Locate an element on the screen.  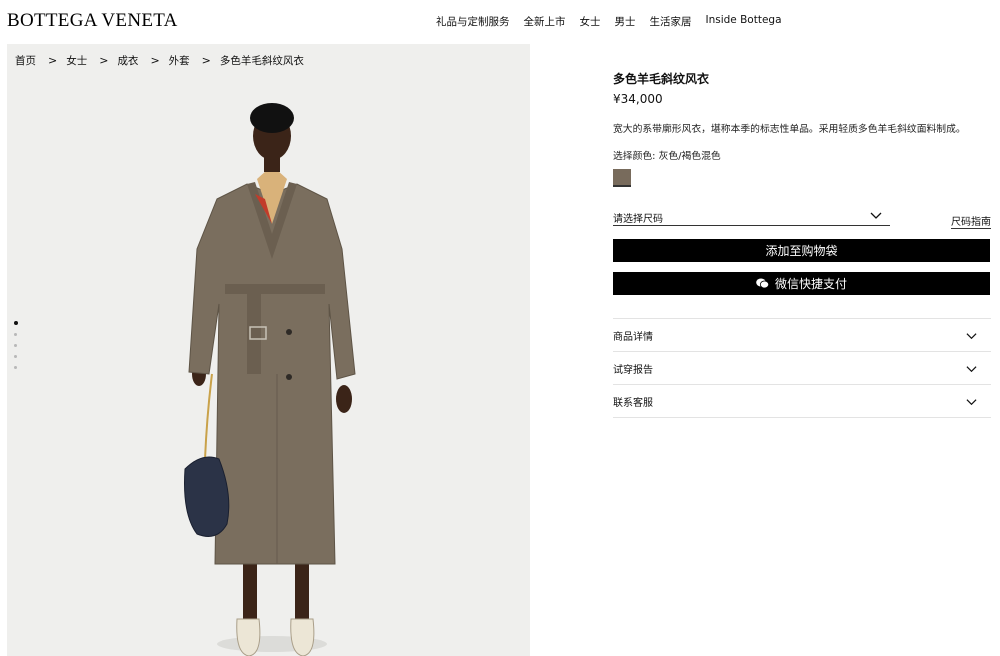
breadcrumb-women: 女士 is located at coordinates (76, 60).